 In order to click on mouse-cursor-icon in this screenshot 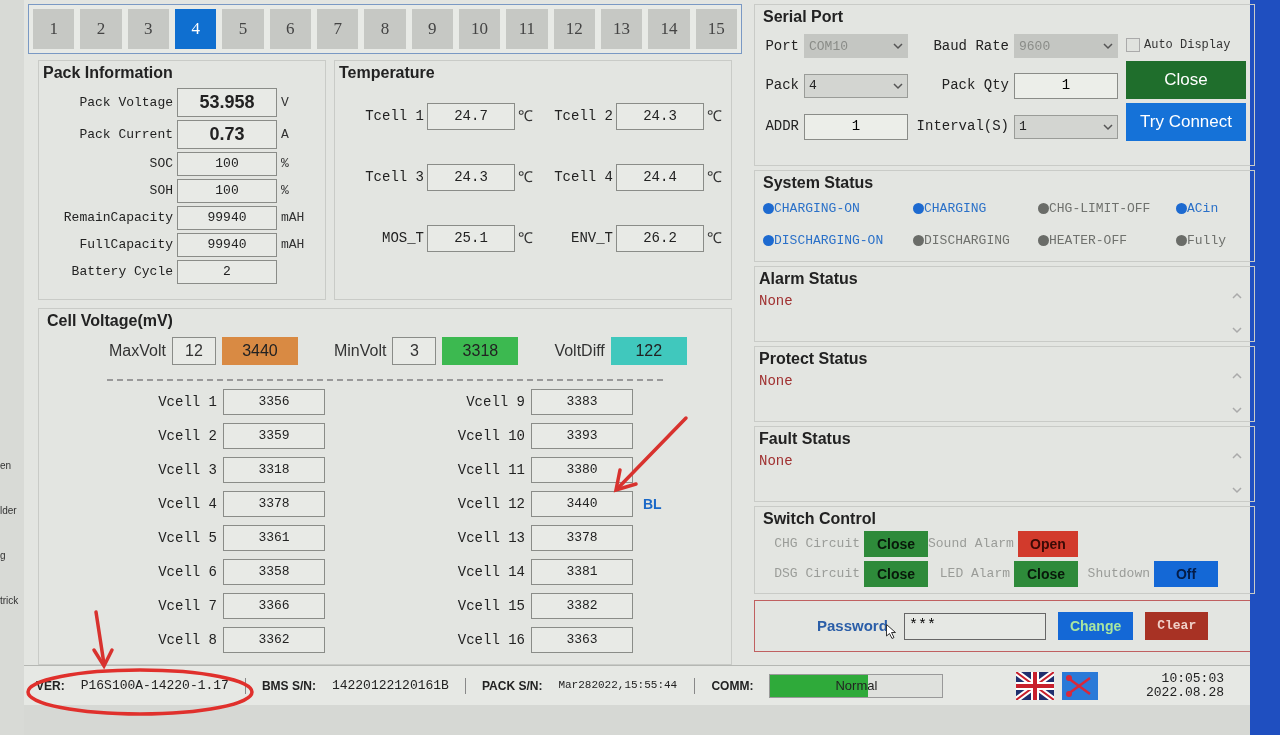, I will do `click(890, 631)`.